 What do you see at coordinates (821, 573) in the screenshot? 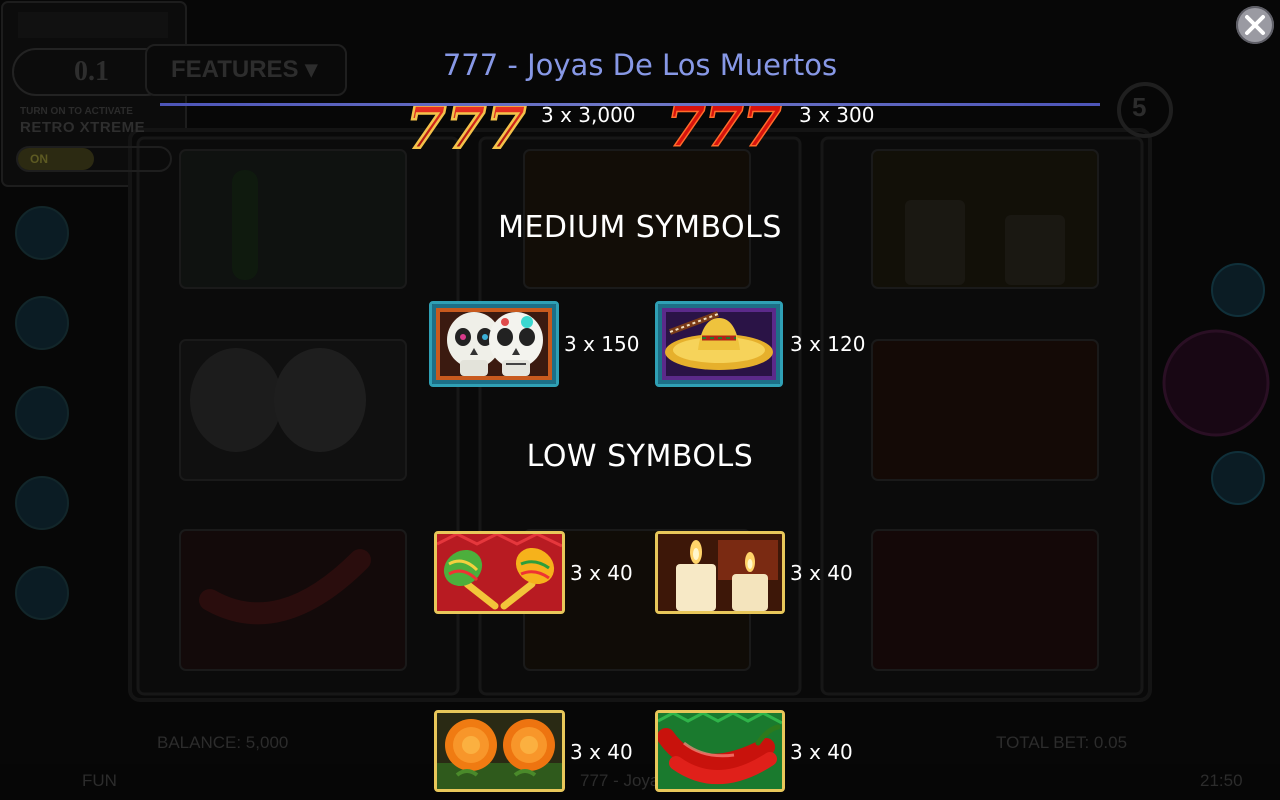
I see `payout-candles: 3 x 40` at bounding box center [821, 573].